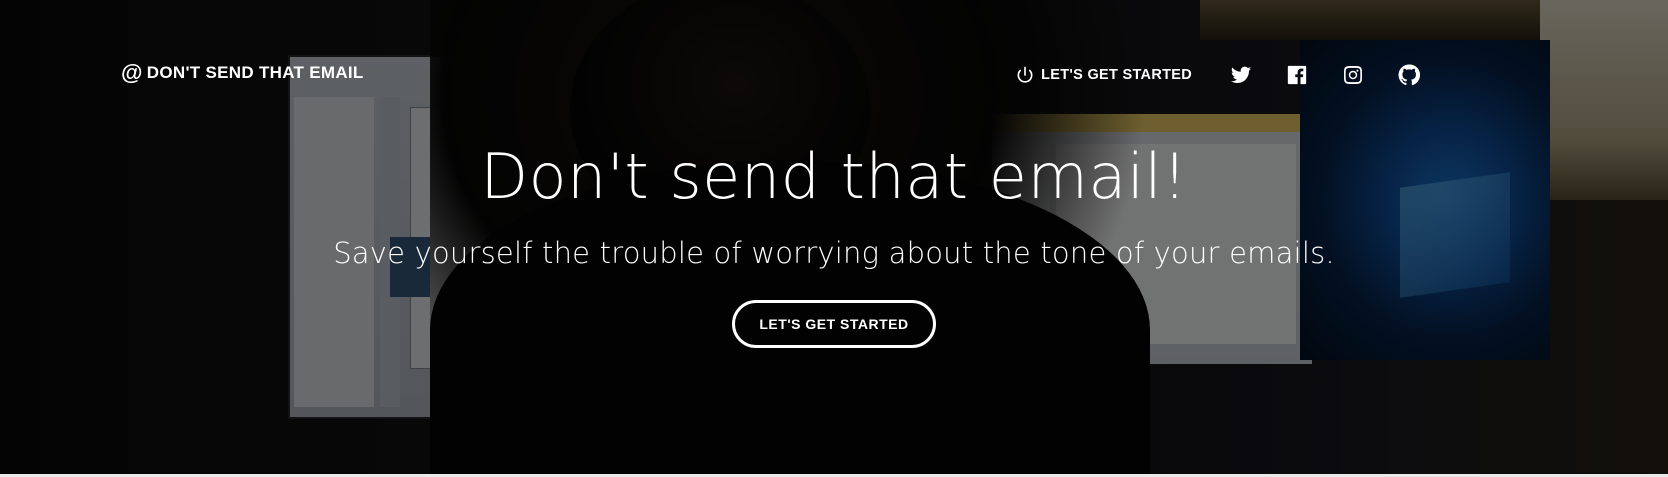 The width and height of the screenshot is (1668, 477). I want to click on nav-get-started-link: LET'S GET STARTED, so click(1103, 75).